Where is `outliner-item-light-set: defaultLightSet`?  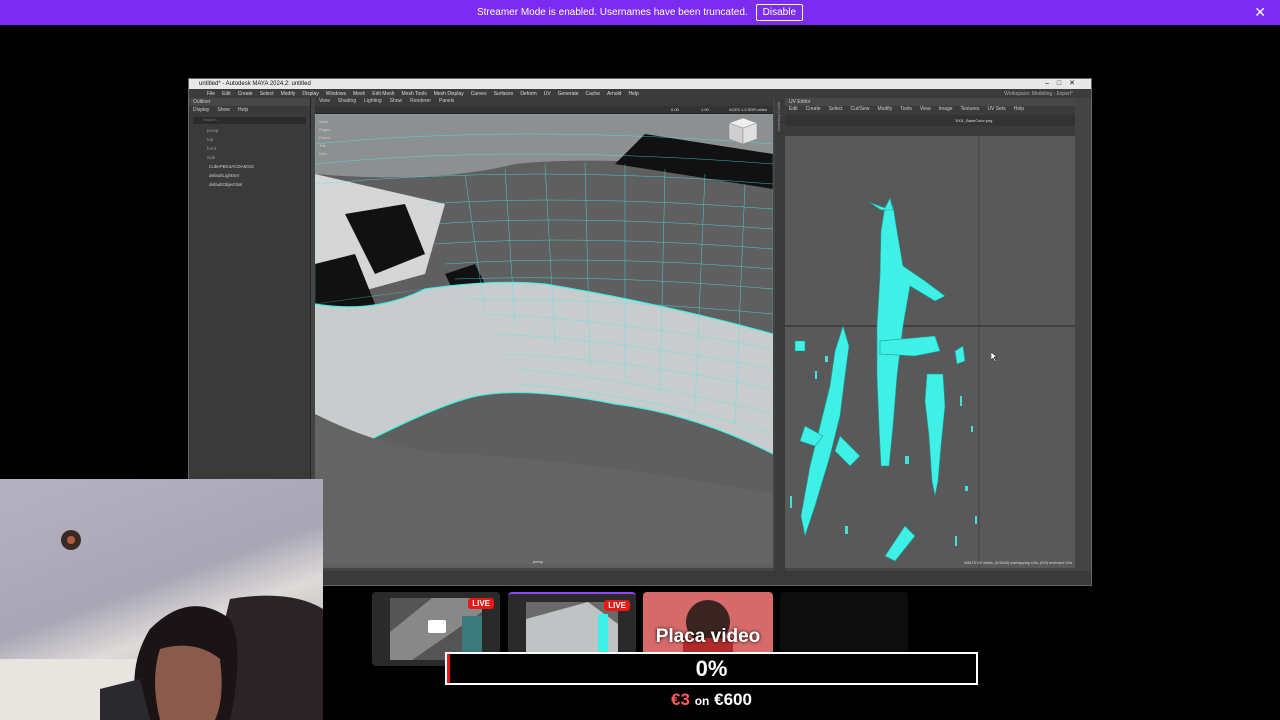 outliner-item-light-set: defaultLightSet is located at coordinates (249, 175).